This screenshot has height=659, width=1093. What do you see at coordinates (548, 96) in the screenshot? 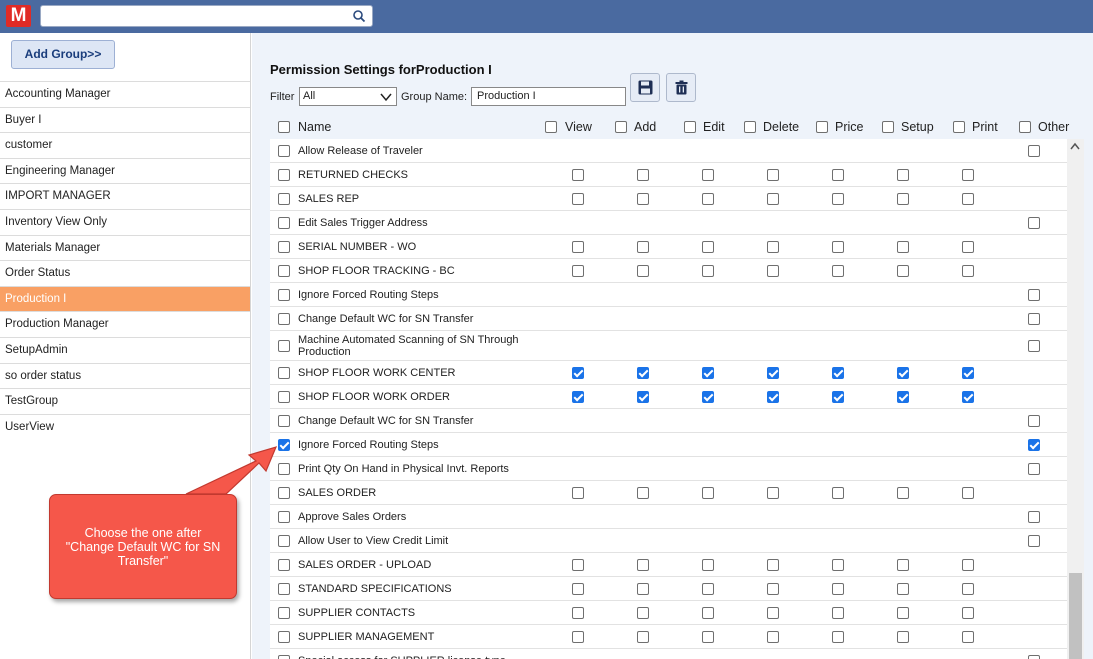
I see `group-name-field: Production I` at bounding box center [548, 96].